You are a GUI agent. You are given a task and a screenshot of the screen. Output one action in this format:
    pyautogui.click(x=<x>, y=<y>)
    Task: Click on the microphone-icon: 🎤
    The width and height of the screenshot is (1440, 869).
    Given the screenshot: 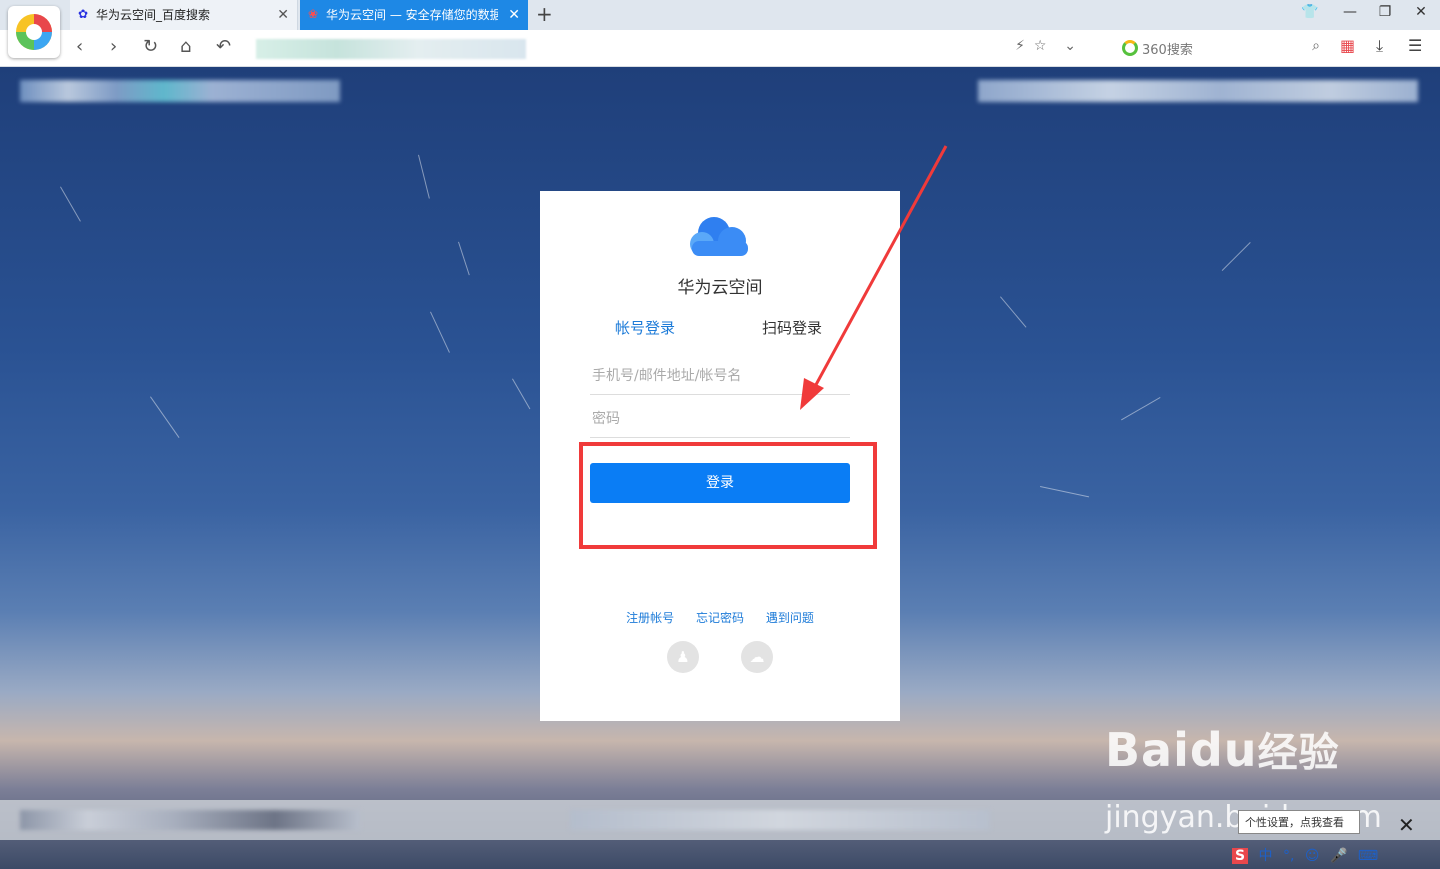 What is the action you would take?
    pyautogui.click(x=1338, y=856)
    